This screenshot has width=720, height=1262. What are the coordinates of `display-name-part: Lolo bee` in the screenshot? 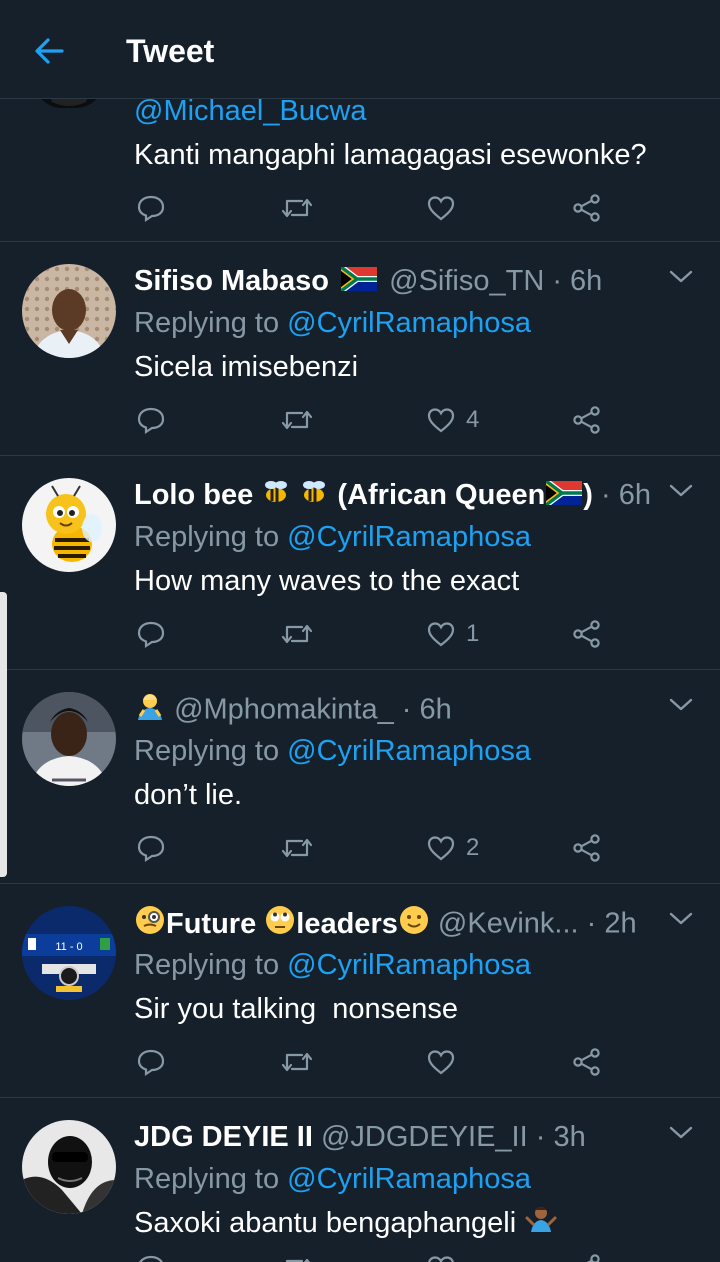 It's located at (194, 495).